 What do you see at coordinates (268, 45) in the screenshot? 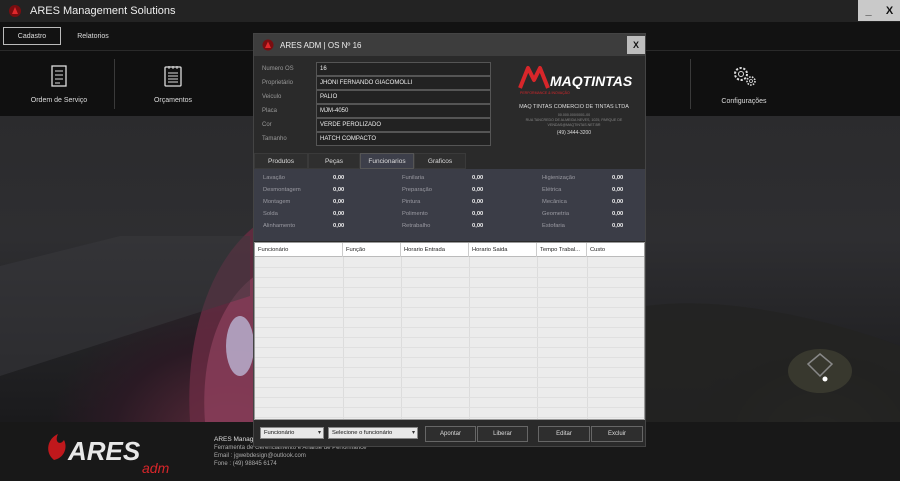
I see `ares-logo-icon` at bounding box center [268, 45].